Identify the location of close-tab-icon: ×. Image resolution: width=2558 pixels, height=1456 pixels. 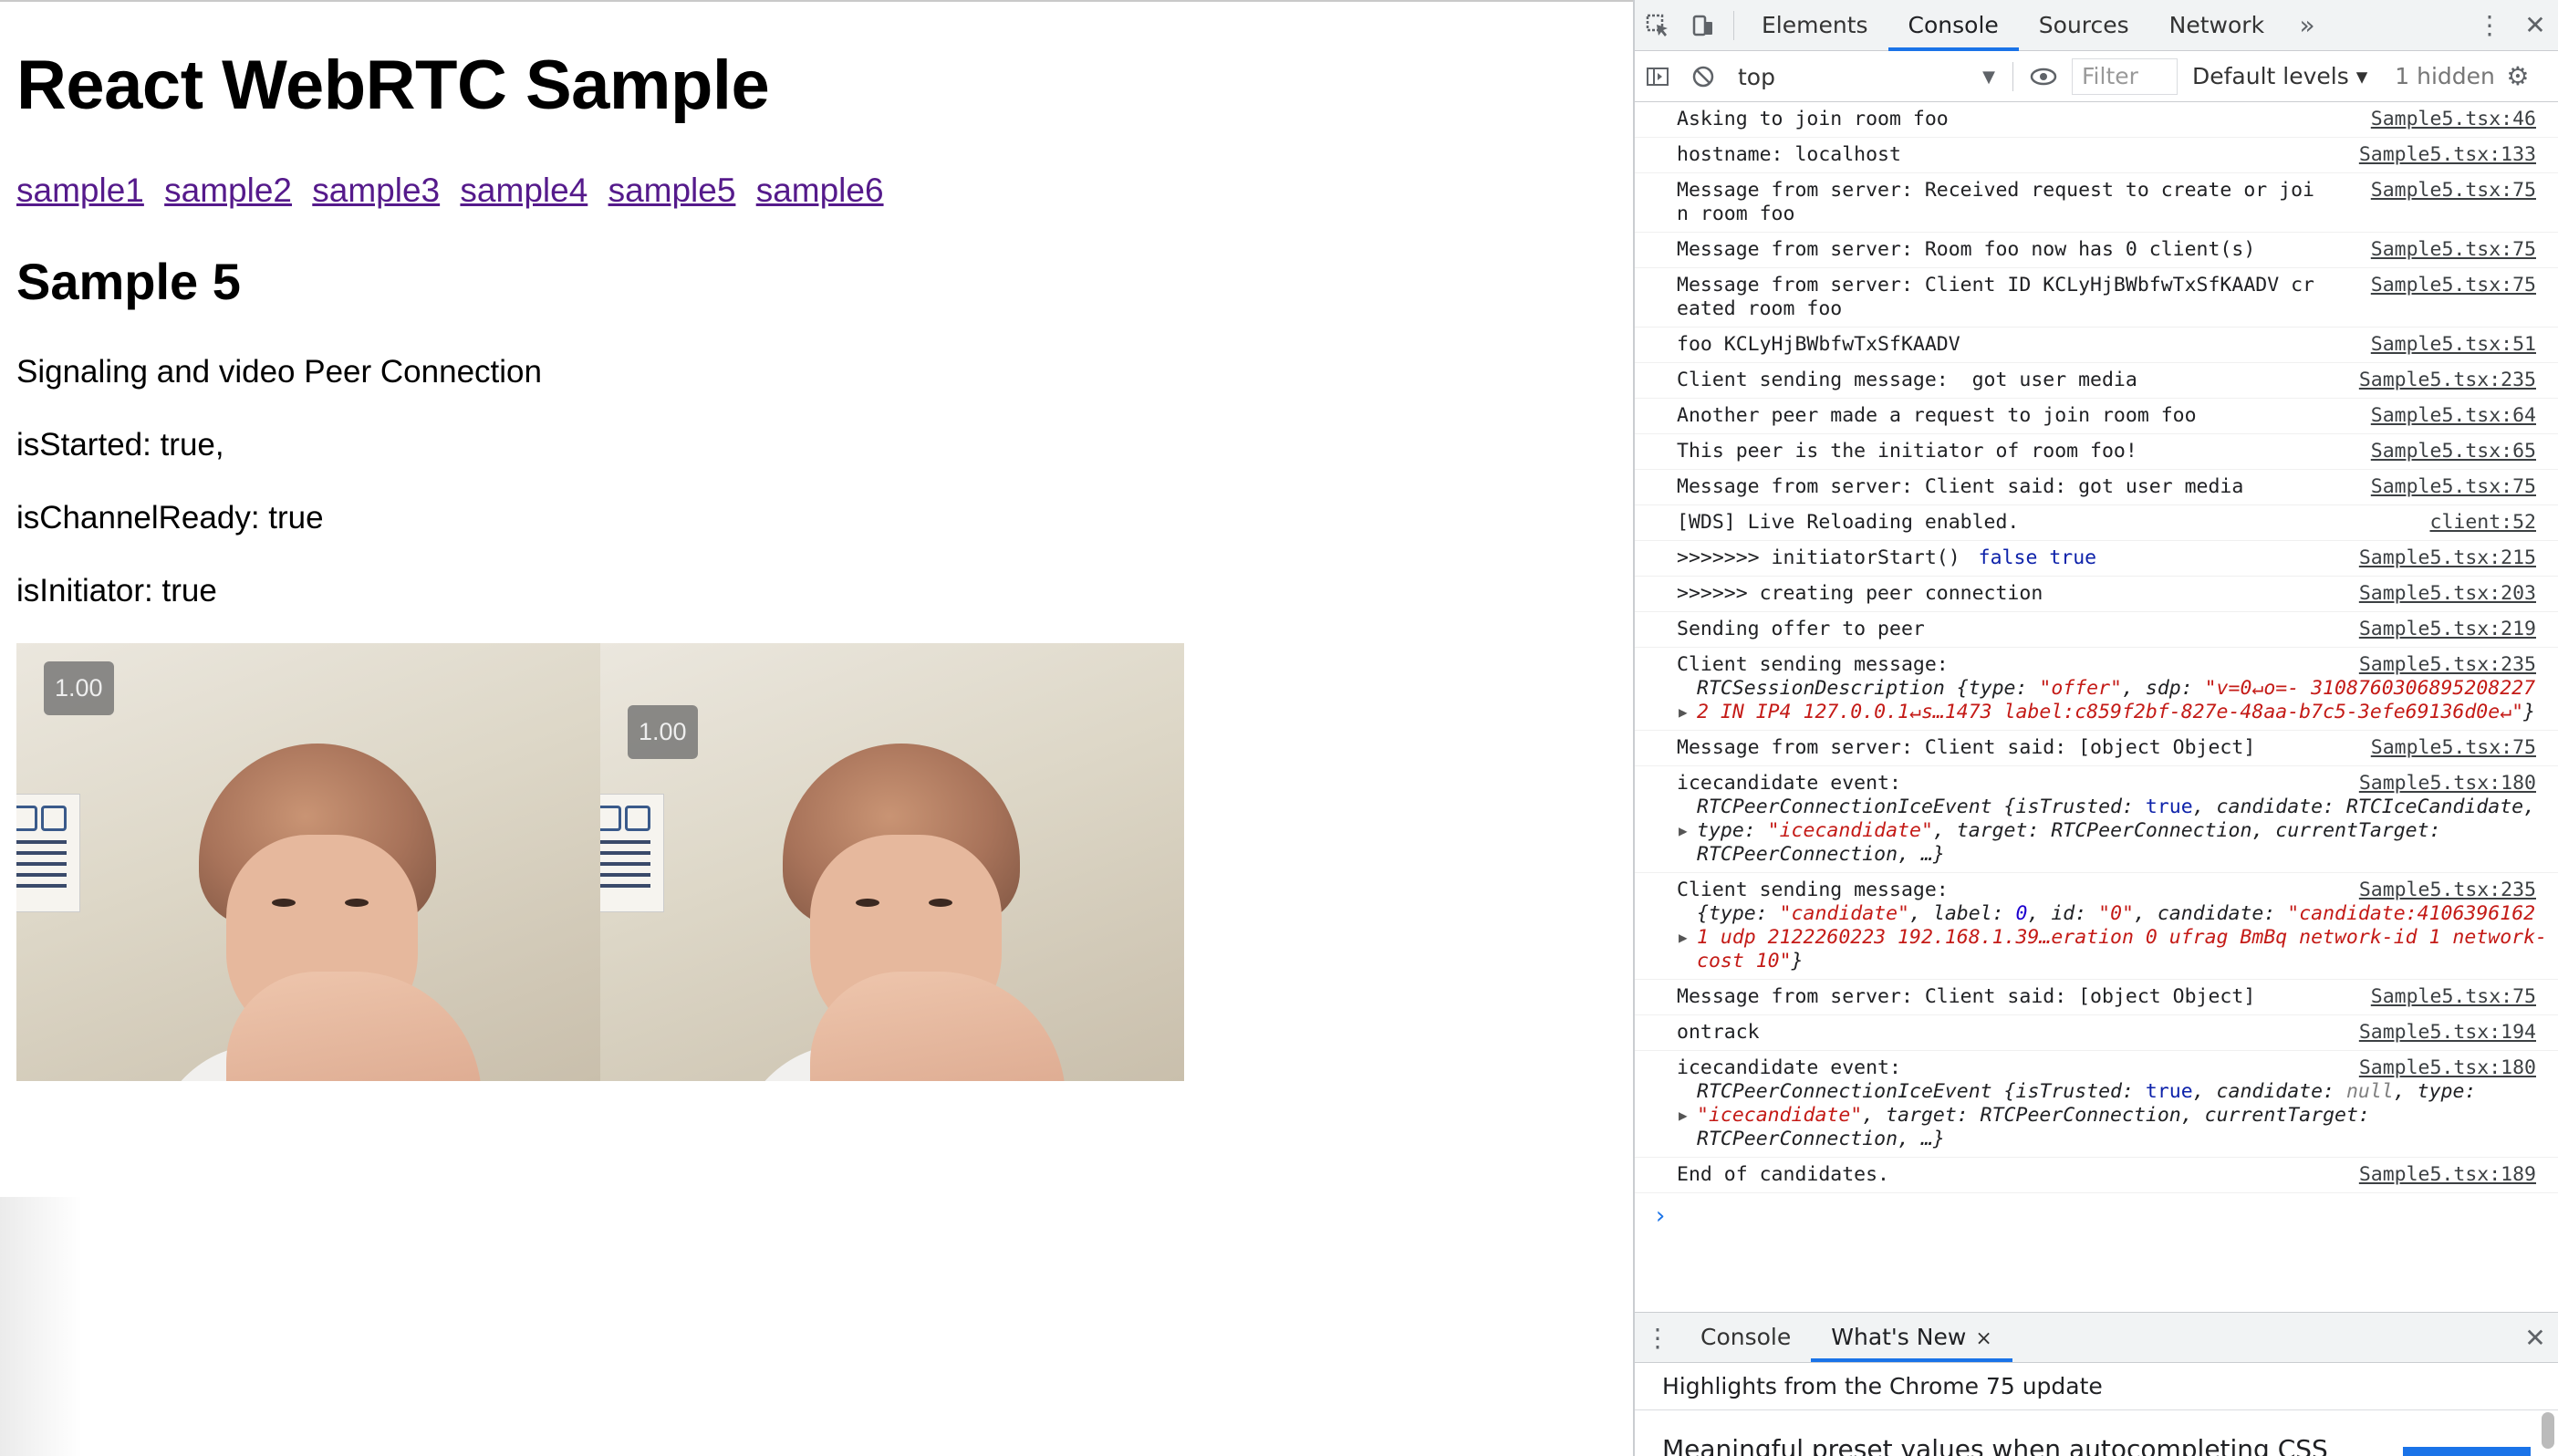
(1983, 1339).